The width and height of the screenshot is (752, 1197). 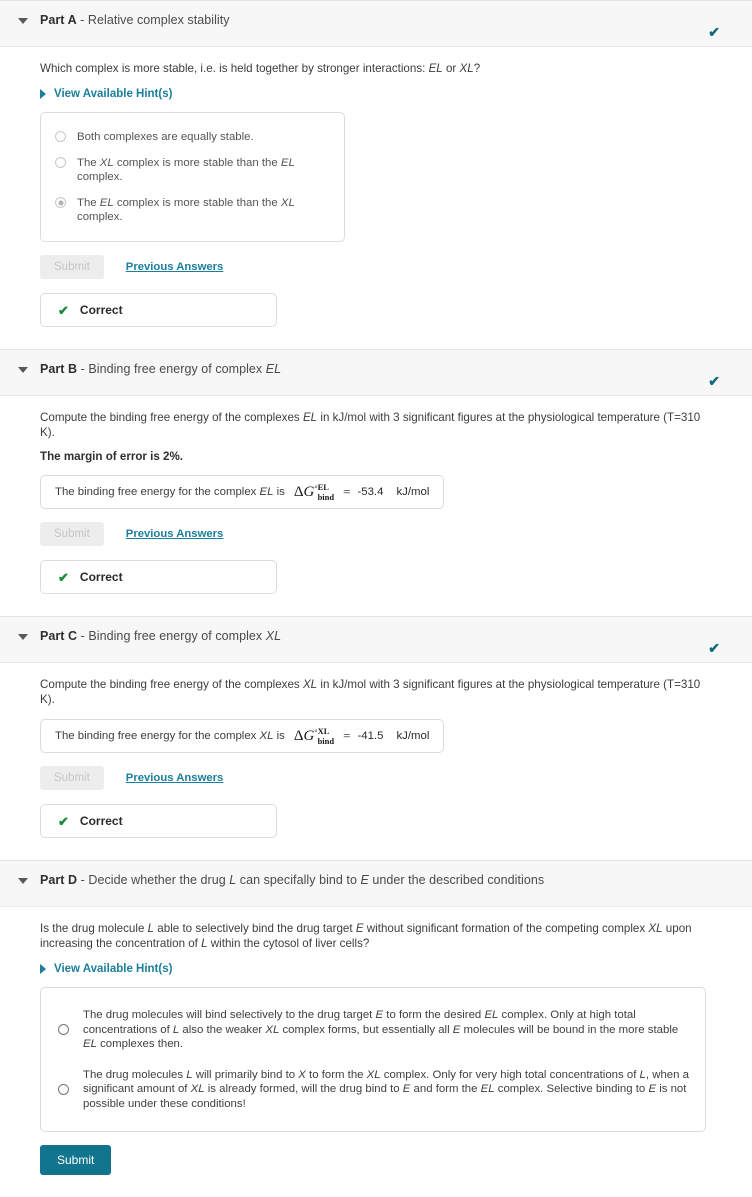 I want to click on sup-sub-group: XL bind, so click(x=326, y=736).